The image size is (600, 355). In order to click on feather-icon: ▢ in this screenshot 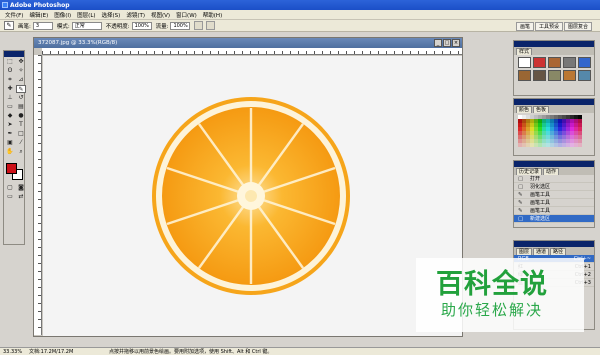, I will do `click(521, 186)`.